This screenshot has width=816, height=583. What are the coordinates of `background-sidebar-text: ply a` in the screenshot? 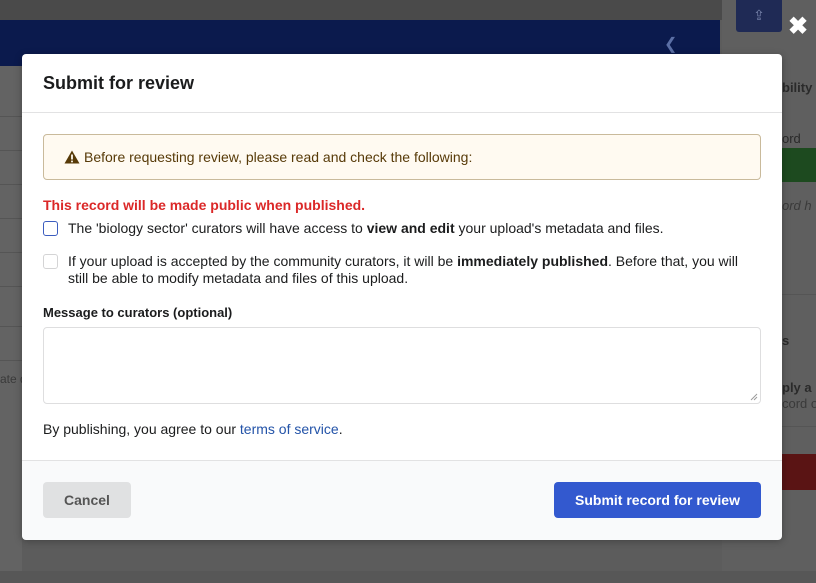 It's located at (797, 387).